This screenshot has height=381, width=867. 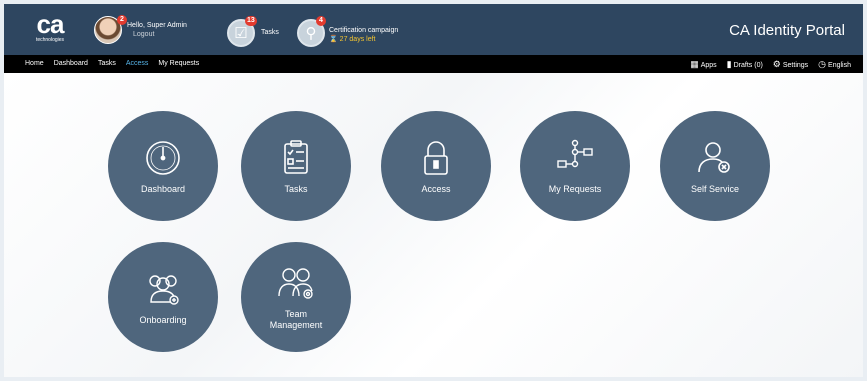 I want to click on settings-icon: ⚙, so click(x=776, y=64).